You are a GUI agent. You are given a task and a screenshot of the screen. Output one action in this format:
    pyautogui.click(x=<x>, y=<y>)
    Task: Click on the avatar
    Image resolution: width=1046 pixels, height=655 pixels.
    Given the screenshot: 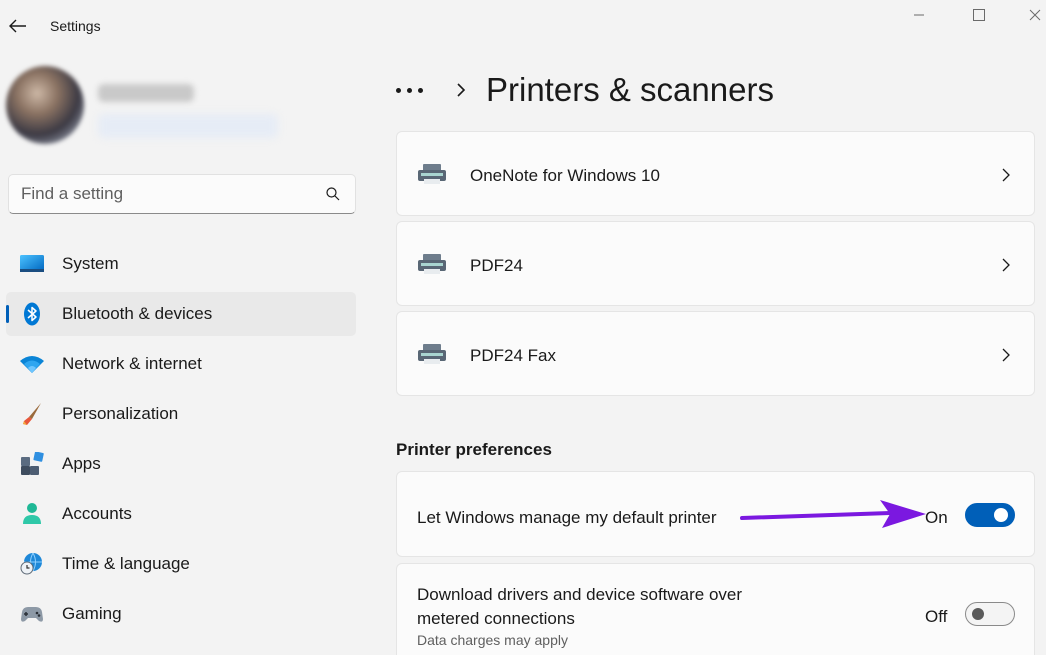 What is the action you would take?
    pyautogui.click(x=45, y=105)
    